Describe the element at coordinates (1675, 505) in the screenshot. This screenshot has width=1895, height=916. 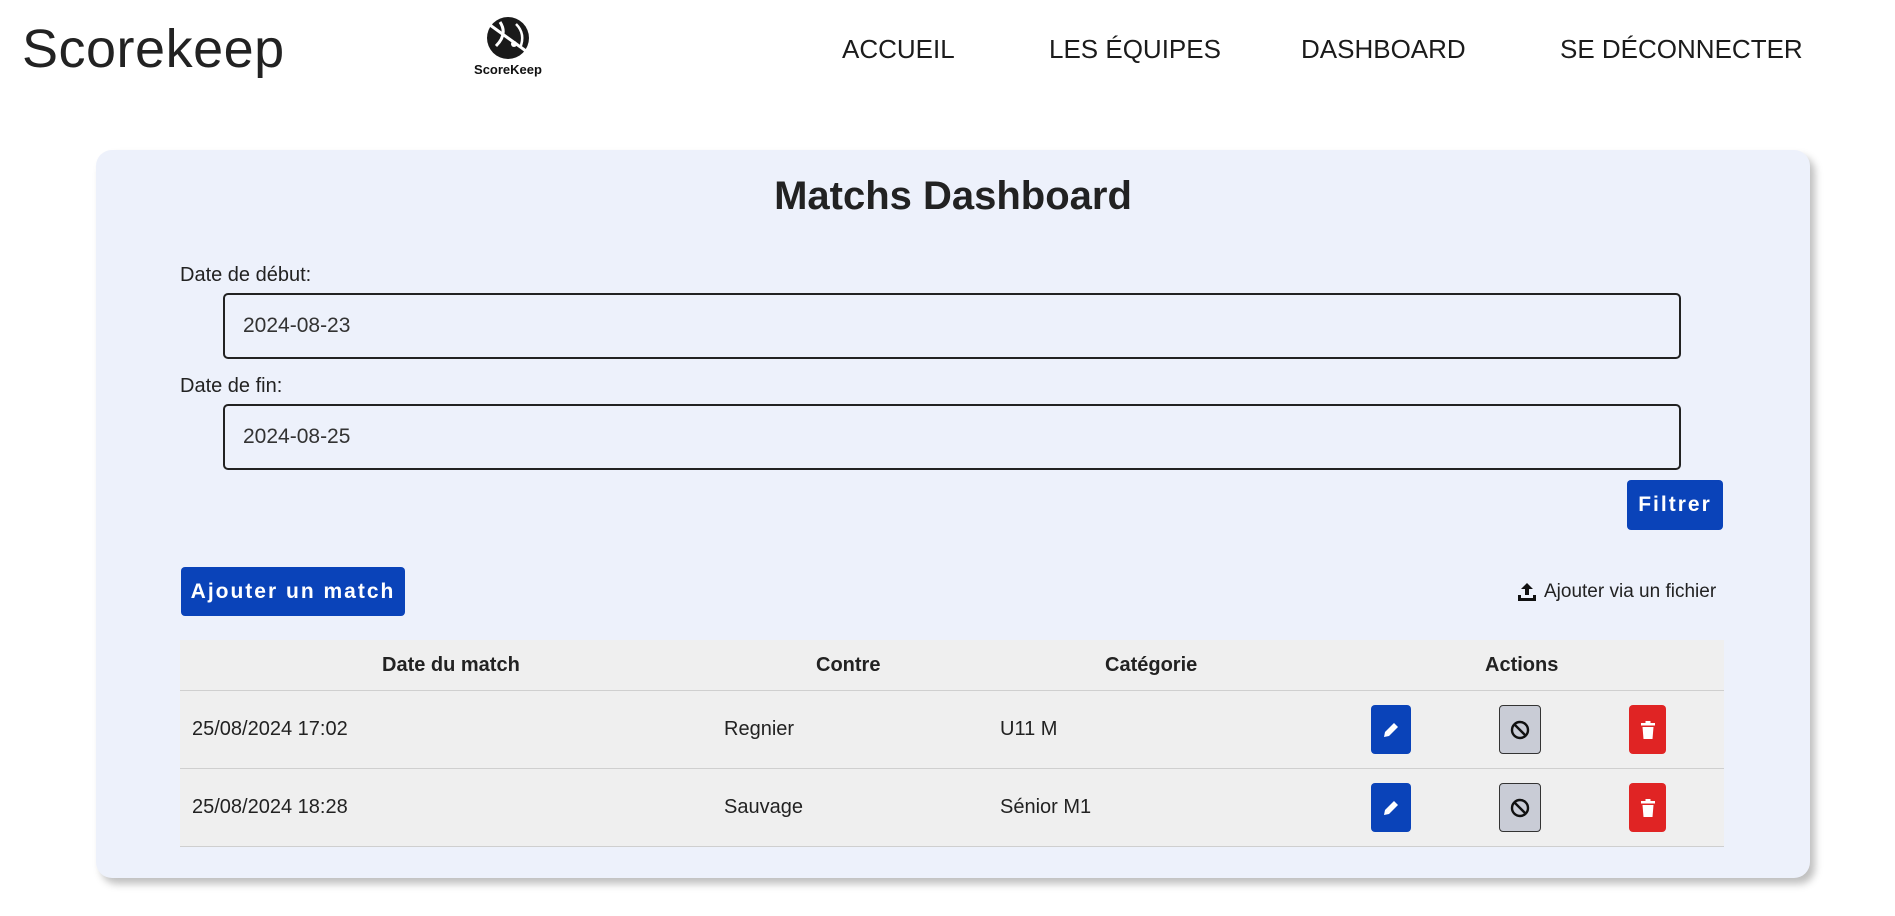
I see `filter-button: Filtrer` at that location.